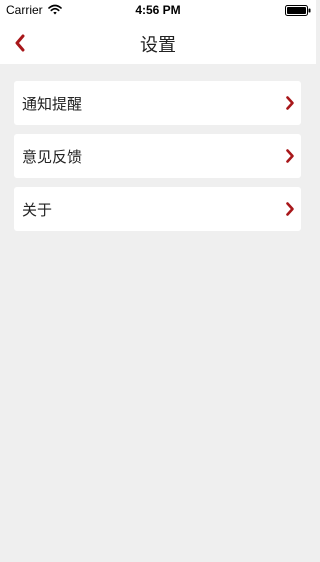 This screenshot has height=562, width=320. I want to click on navigation-bar: 设置, so click(158, 43).